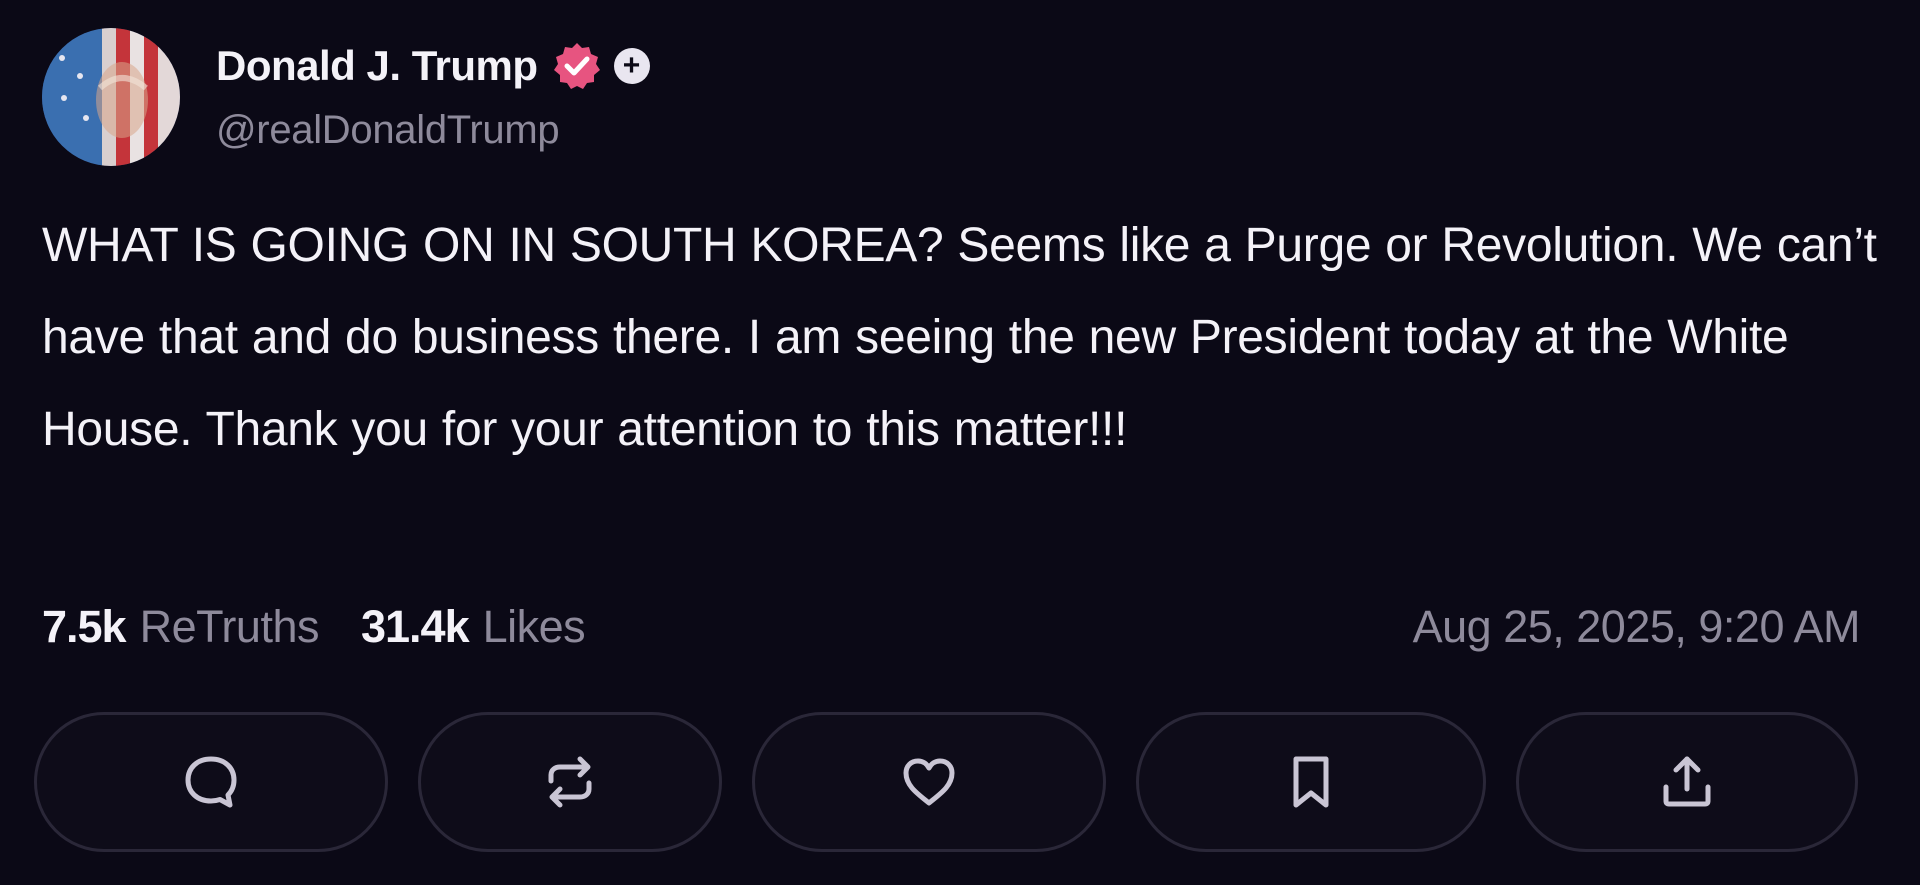  I want to click on author-info: Donald J. Trump + @realDonaldTrump, so click(433, 93).